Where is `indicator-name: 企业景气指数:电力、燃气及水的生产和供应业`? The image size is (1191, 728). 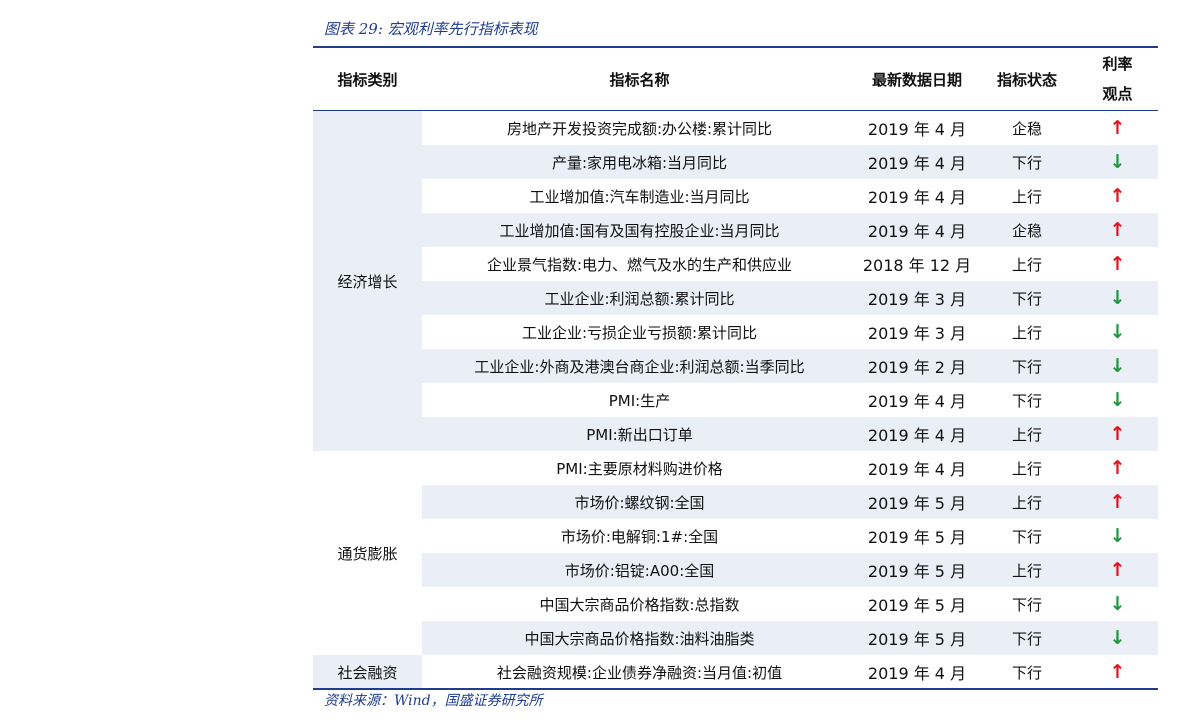 indicator-name: 企业景气指数:电力、燃气及水的生产和供应业 is located at coordinates (639, 264).